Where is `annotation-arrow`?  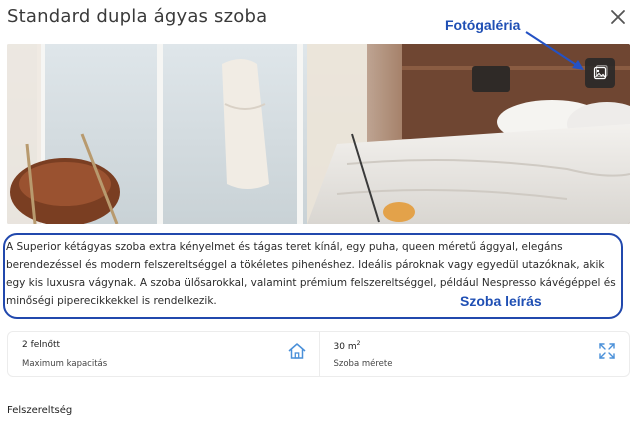
annotation-arrow is located at coordinates (554, 50).